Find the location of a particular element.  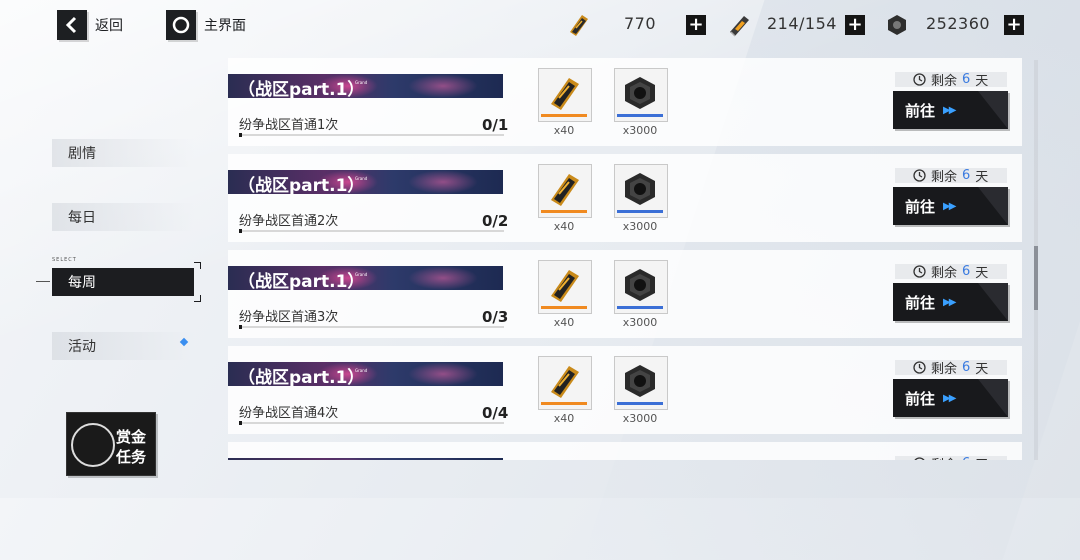

task-progress: 0/2 is located at coordinates (495, 221).